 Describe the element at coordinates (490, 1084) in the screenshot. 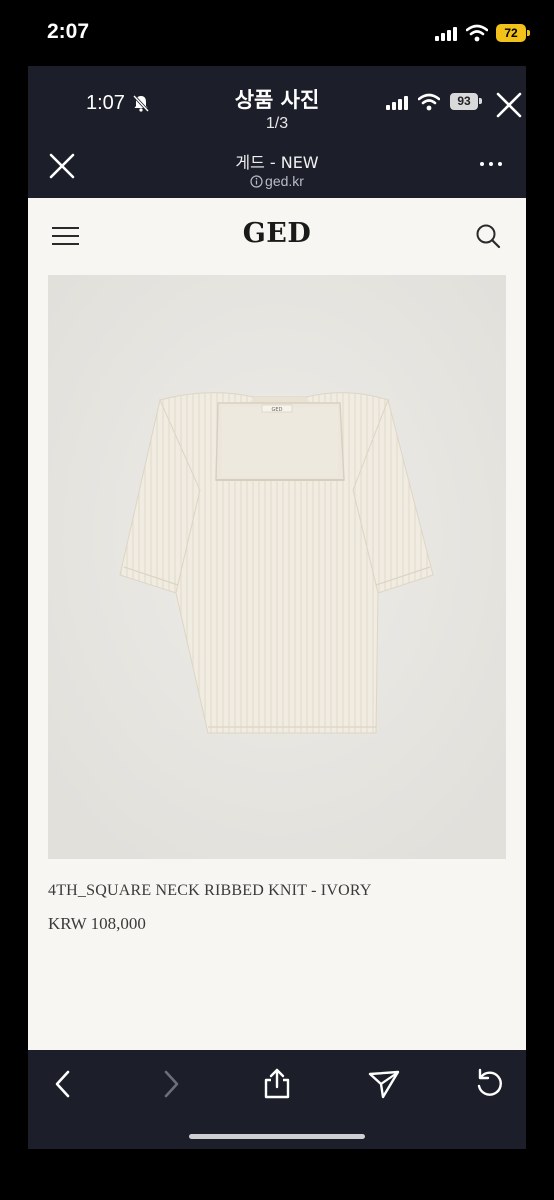

I see `refresh-icon` at that location.